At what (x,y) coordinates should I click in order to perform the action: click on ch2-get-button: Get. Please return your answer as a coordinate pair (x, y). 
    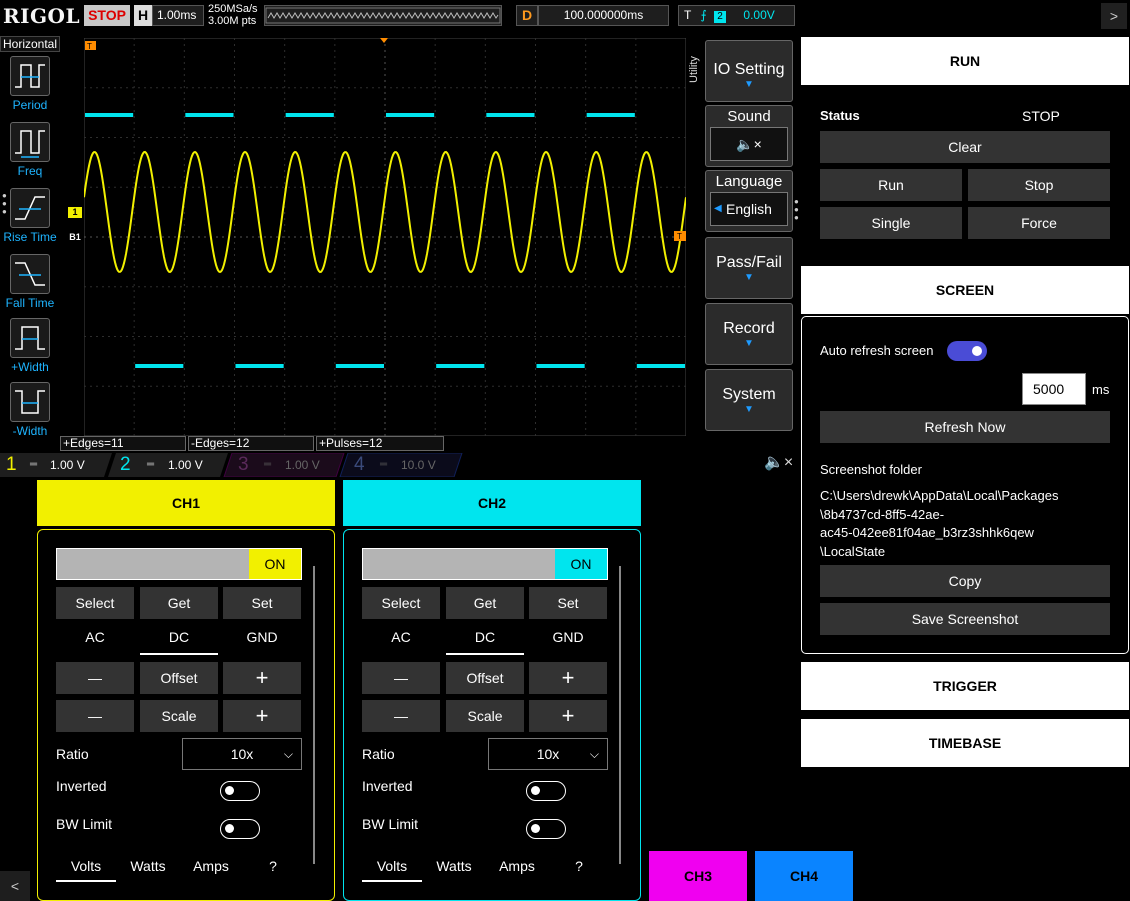
    Looking at the image, I should click on (485, 603).